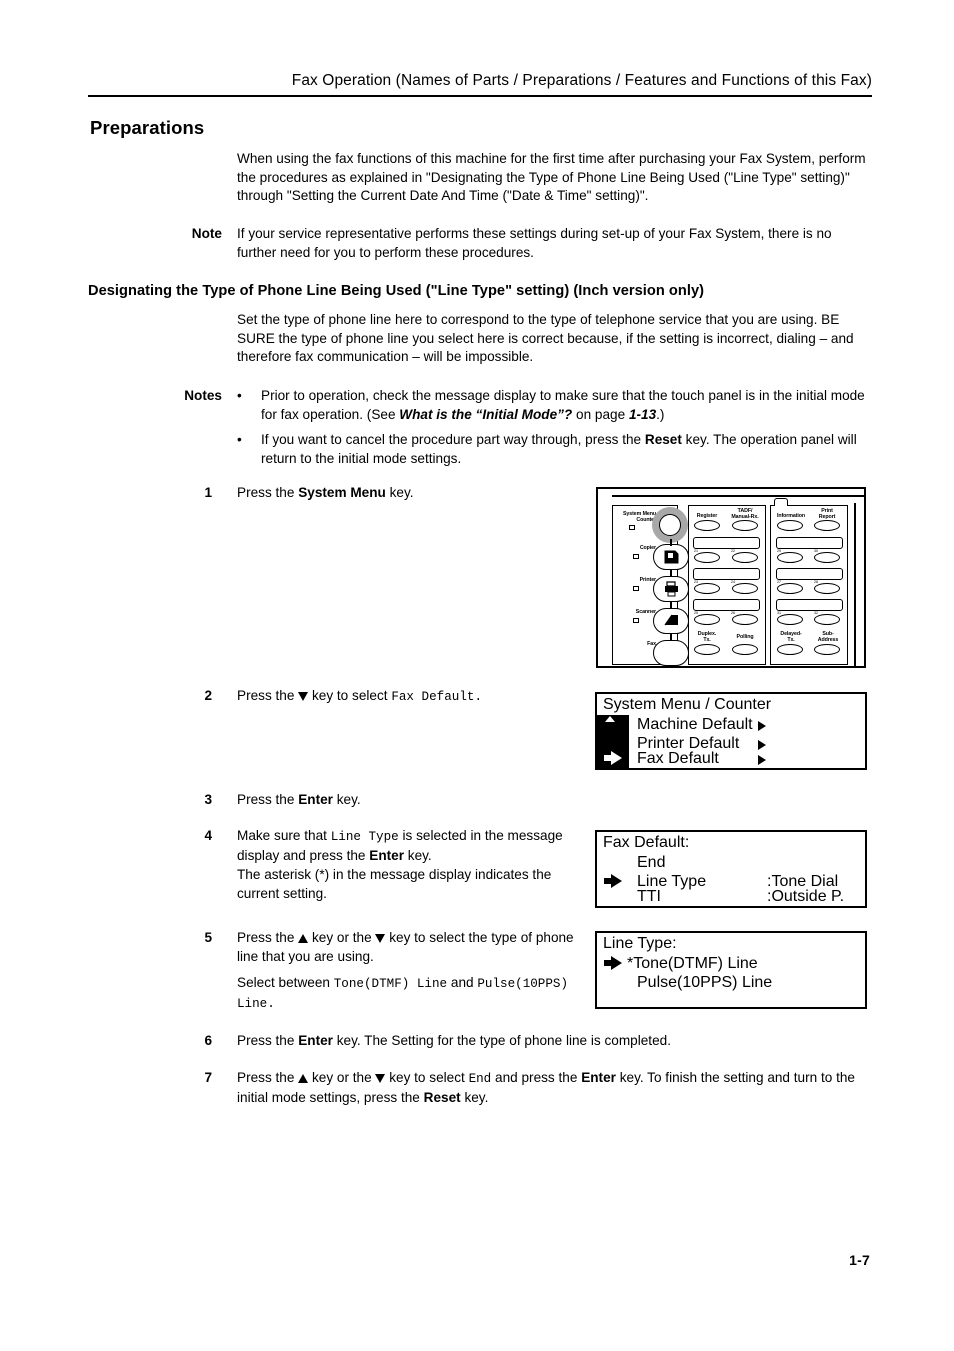  Describe the element at coordinates (745, 649) in the screenshot. I see `polling-key` at that location.